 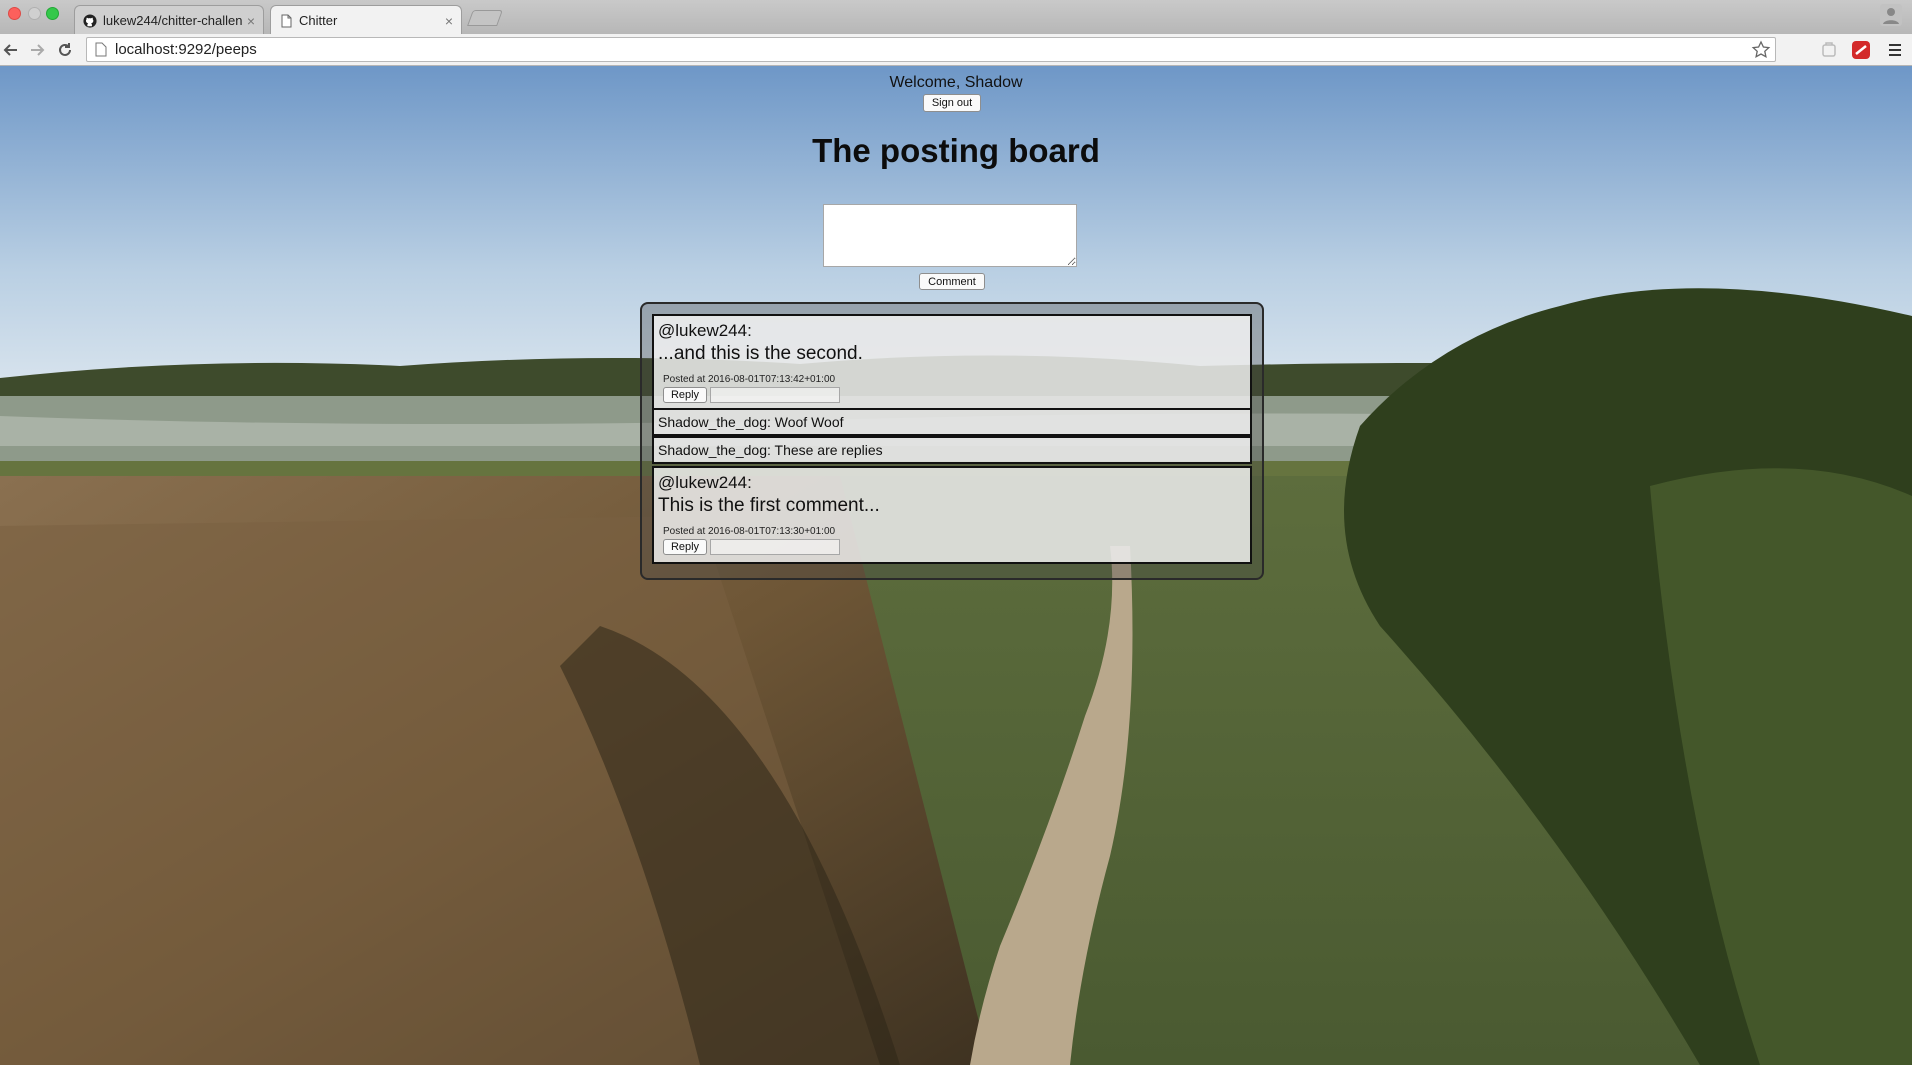 What do you see at coordinates (1895, 50) in the screenshot?
I see `hamburger-menu-icon` at bounding box center [1895, 50].